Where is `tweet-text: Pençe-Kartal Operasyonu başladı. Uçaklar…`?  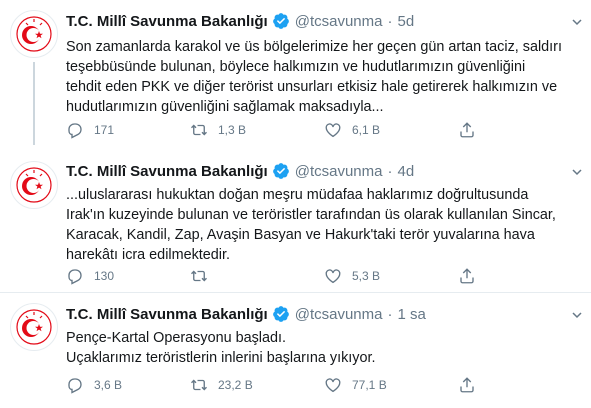 tweet-text: Pençe-Kartal Operasyonu başladı. Uçaklar… is located at coordinates (323, 348).